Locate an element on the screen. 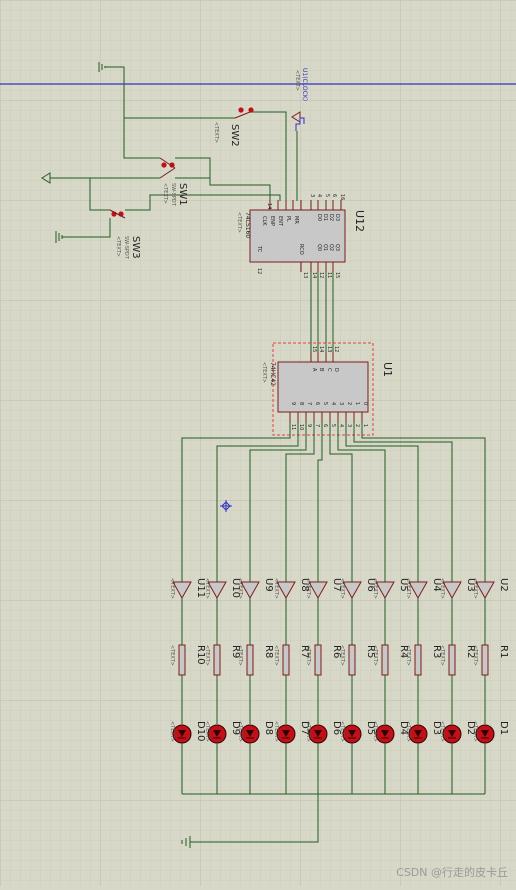 Image resolution: width=516 pixels, height=890 pixels. u1-onum-7: 7 is located at coordinates (317, 425).